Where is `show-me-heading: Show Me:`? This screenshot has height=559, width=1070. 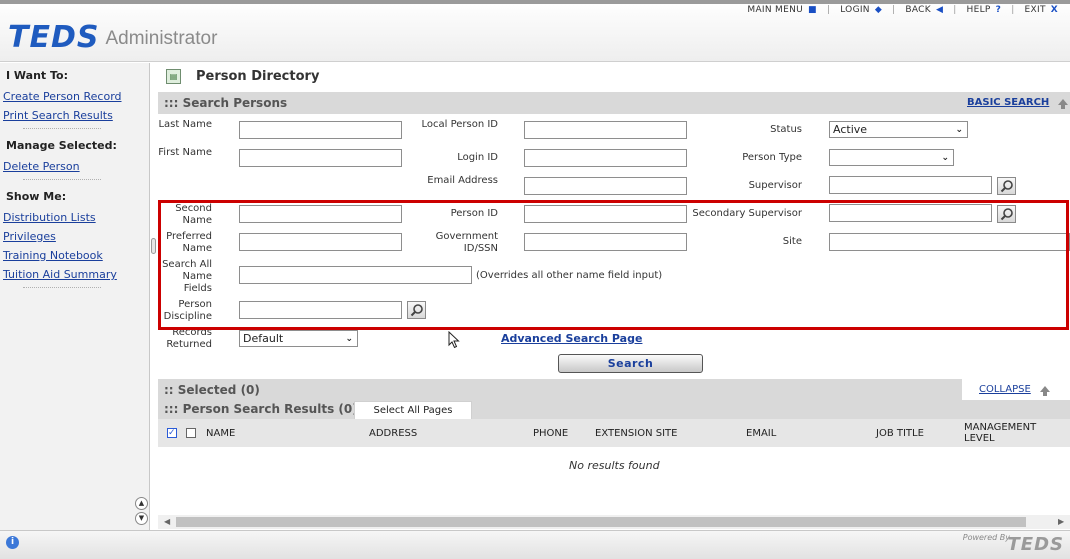 show-me-heading: Show Me: is located at coordinates (36, 196).